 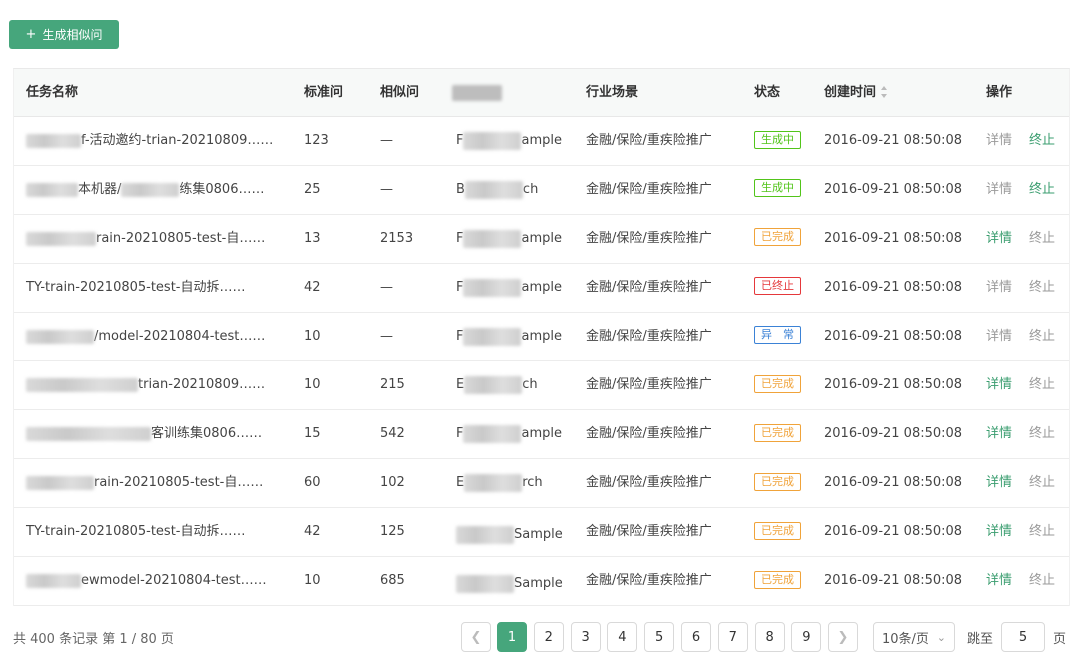 I want to click on model-name: Sample, so click(x=509, y=581).